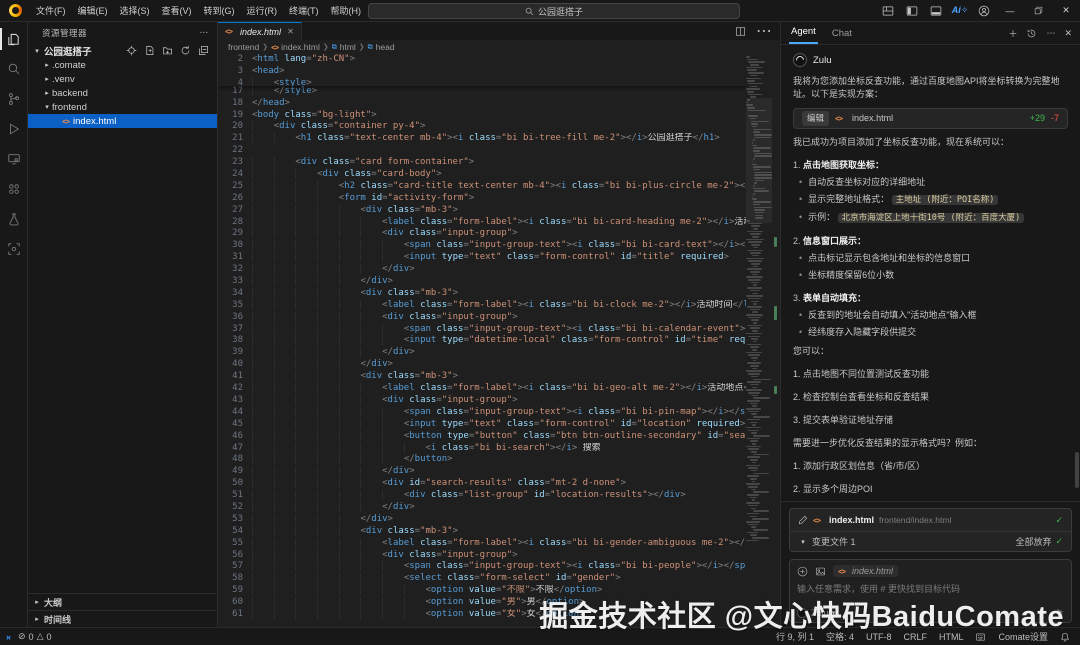 The image size is (1080, 645). Describe the element at coordinates (912, 10) in the screenshot. I see `toggle-sidebar-icon` at that location.